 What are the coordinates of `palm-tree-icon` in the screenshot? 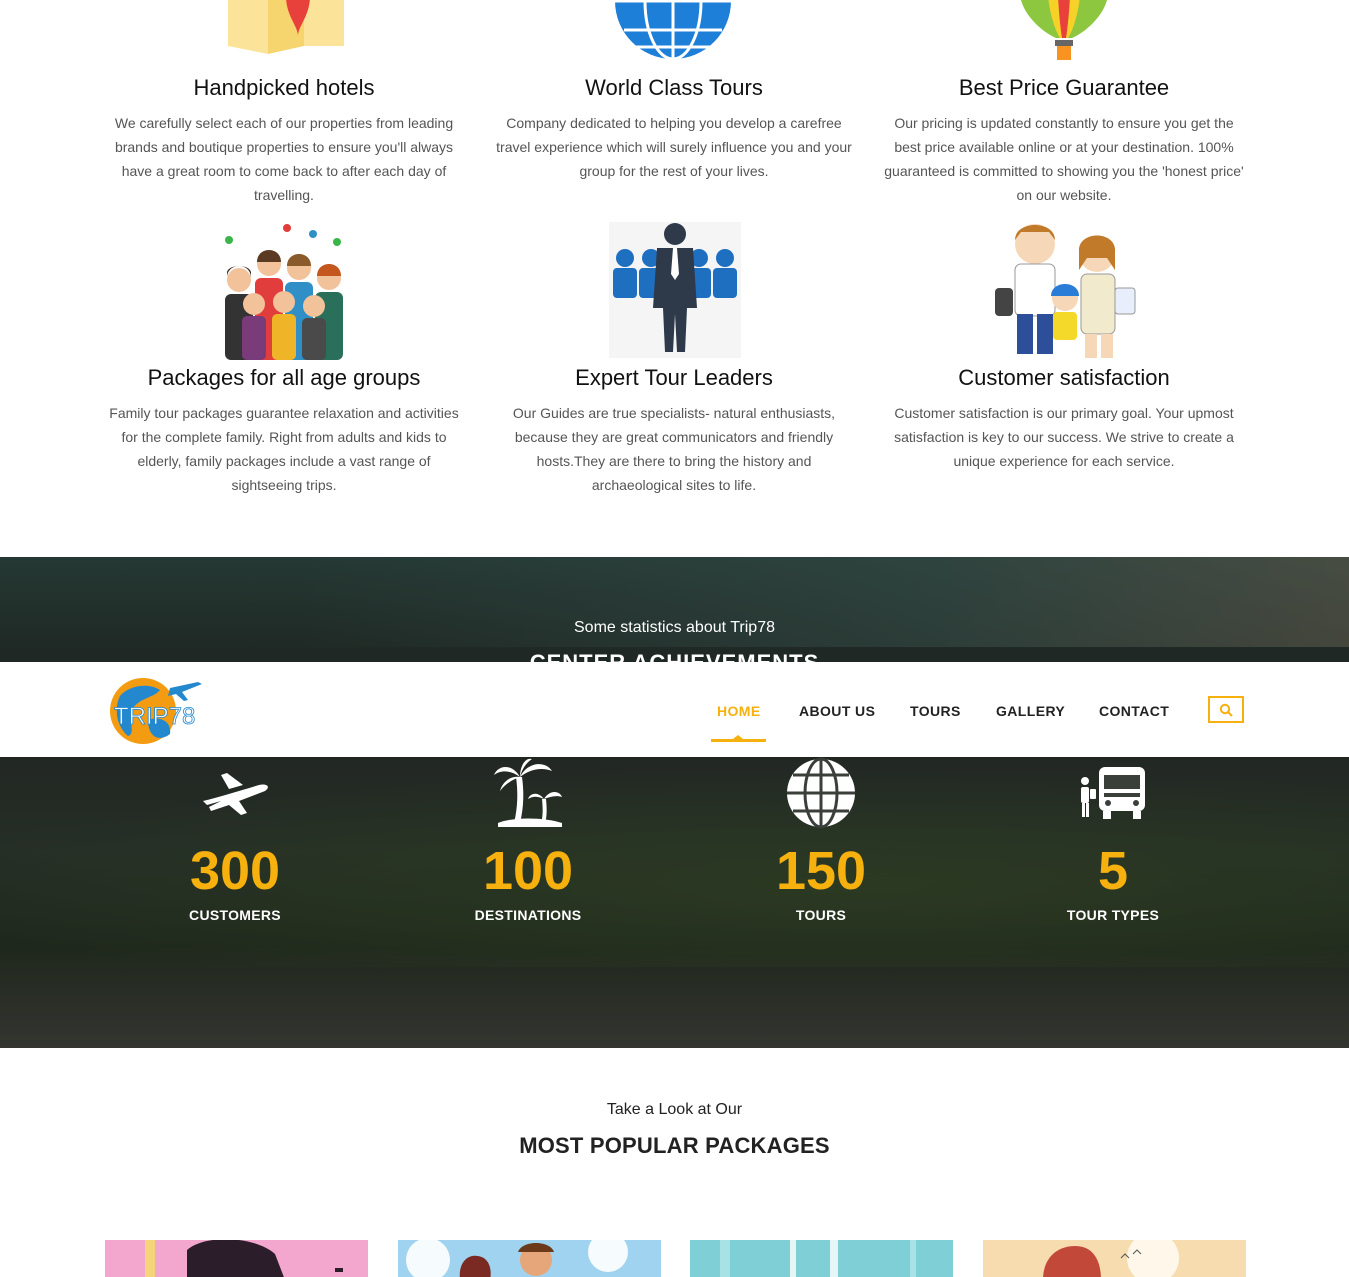 It's located at (528, 792).